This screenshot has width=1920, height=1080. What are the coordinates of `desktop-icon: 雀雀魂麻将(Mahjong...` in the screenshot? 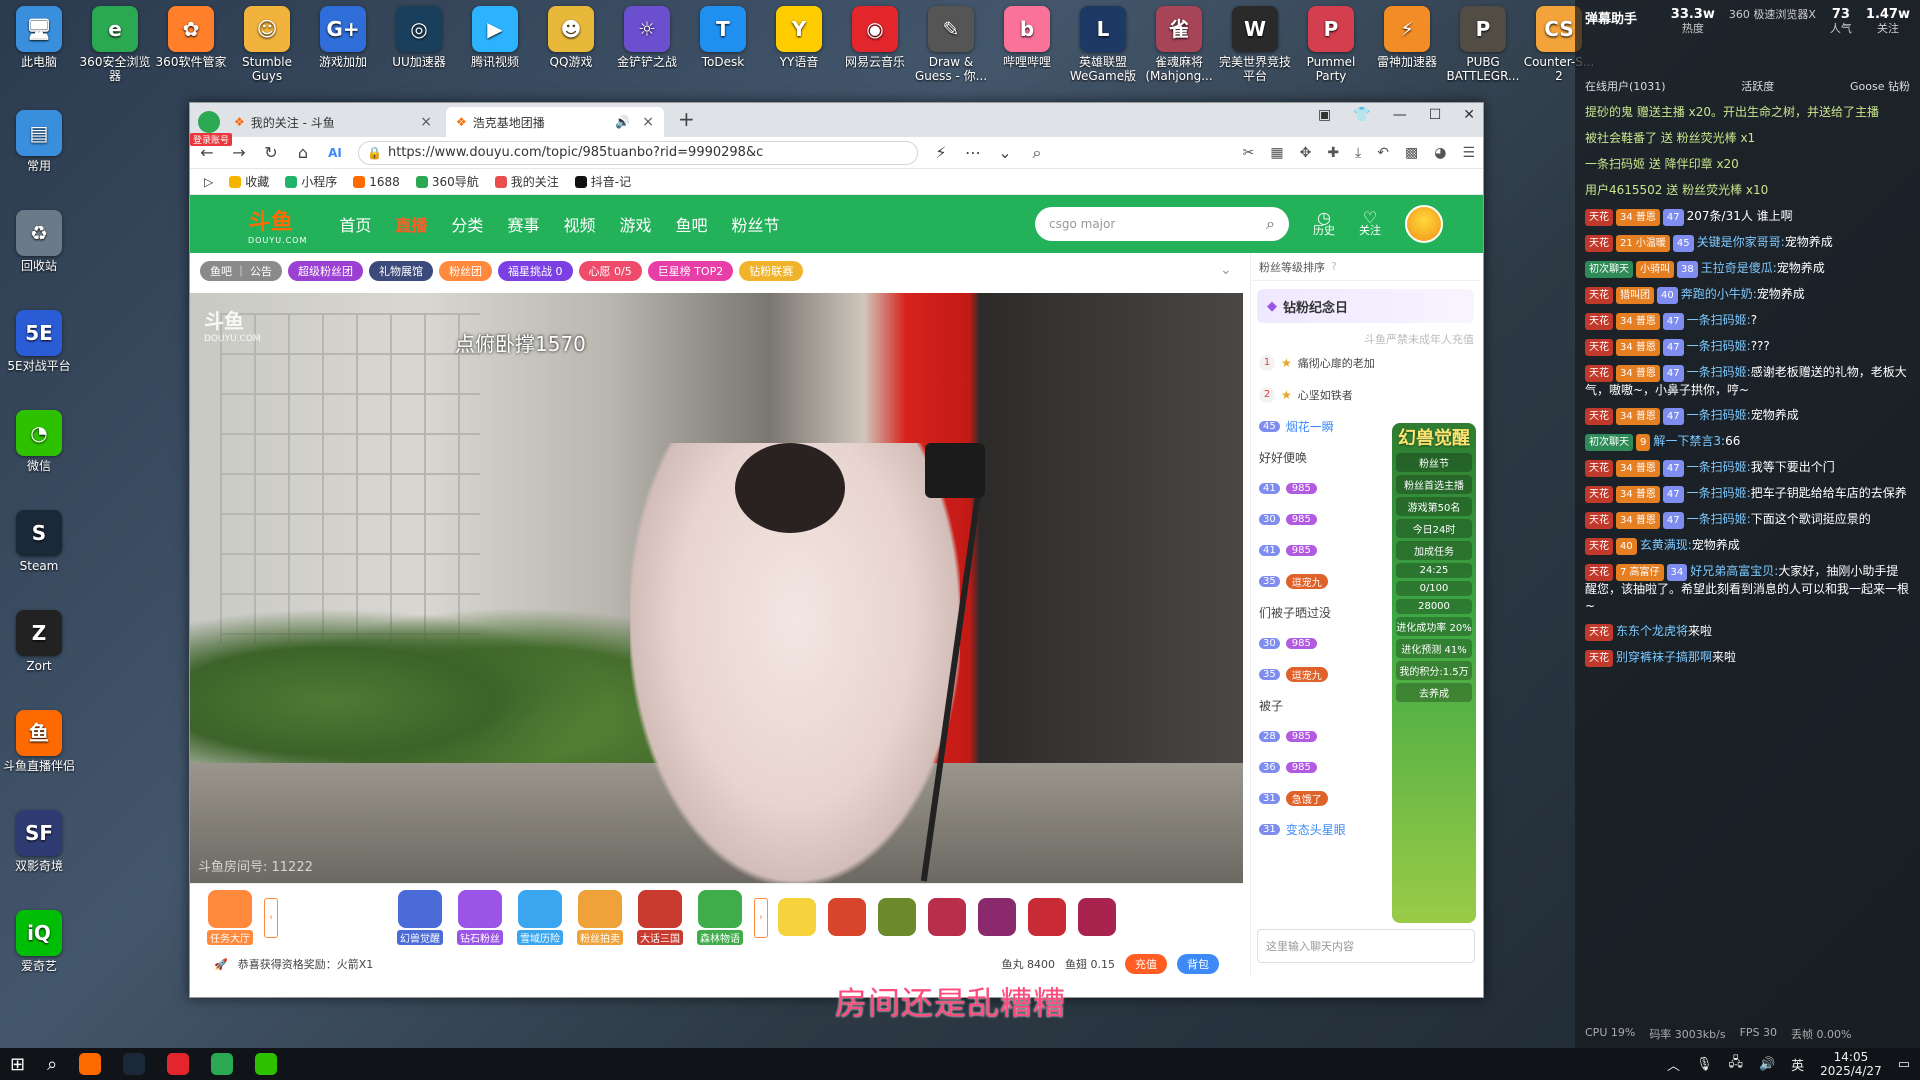 It's located at (1179, 44).